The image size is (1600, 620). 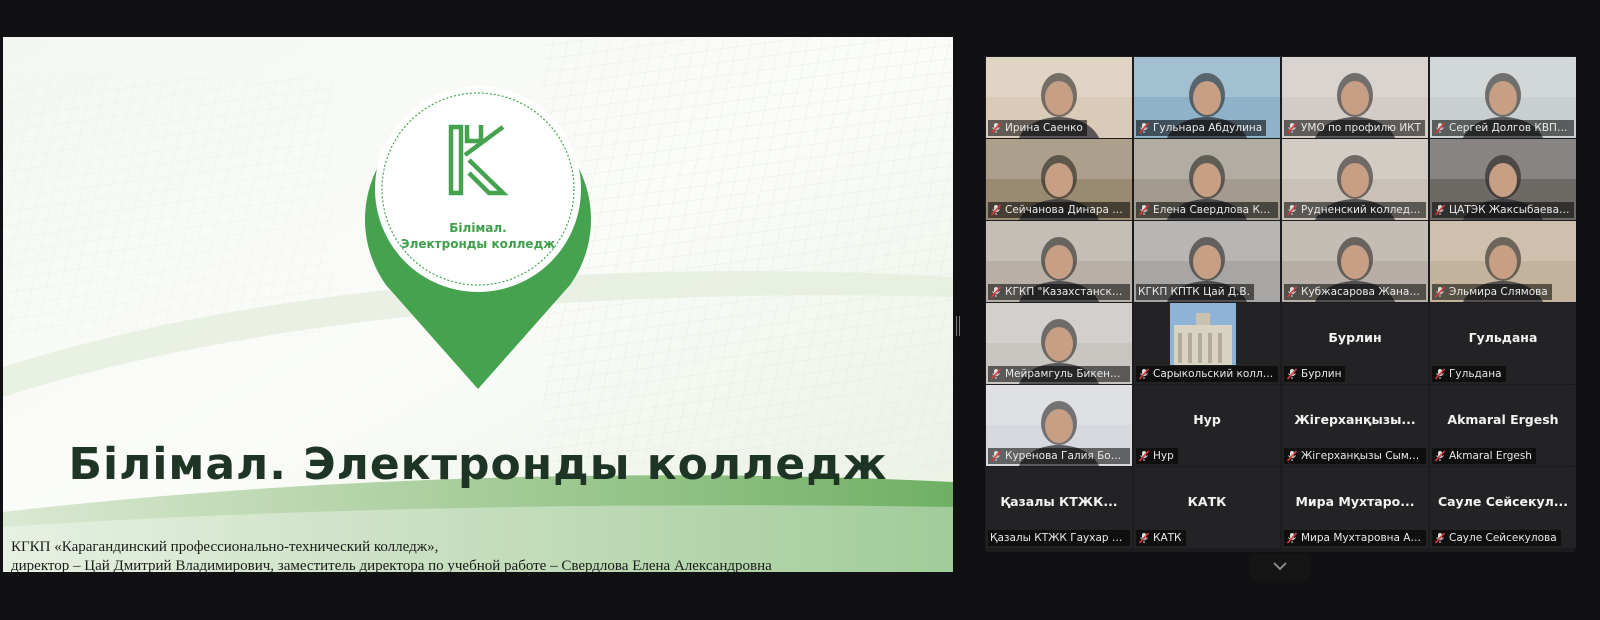 What do you see at coordinates (478, 228) in the screenshot?
I see `logo-caption-line1: Білімал.` at bounding box center [478, 228].